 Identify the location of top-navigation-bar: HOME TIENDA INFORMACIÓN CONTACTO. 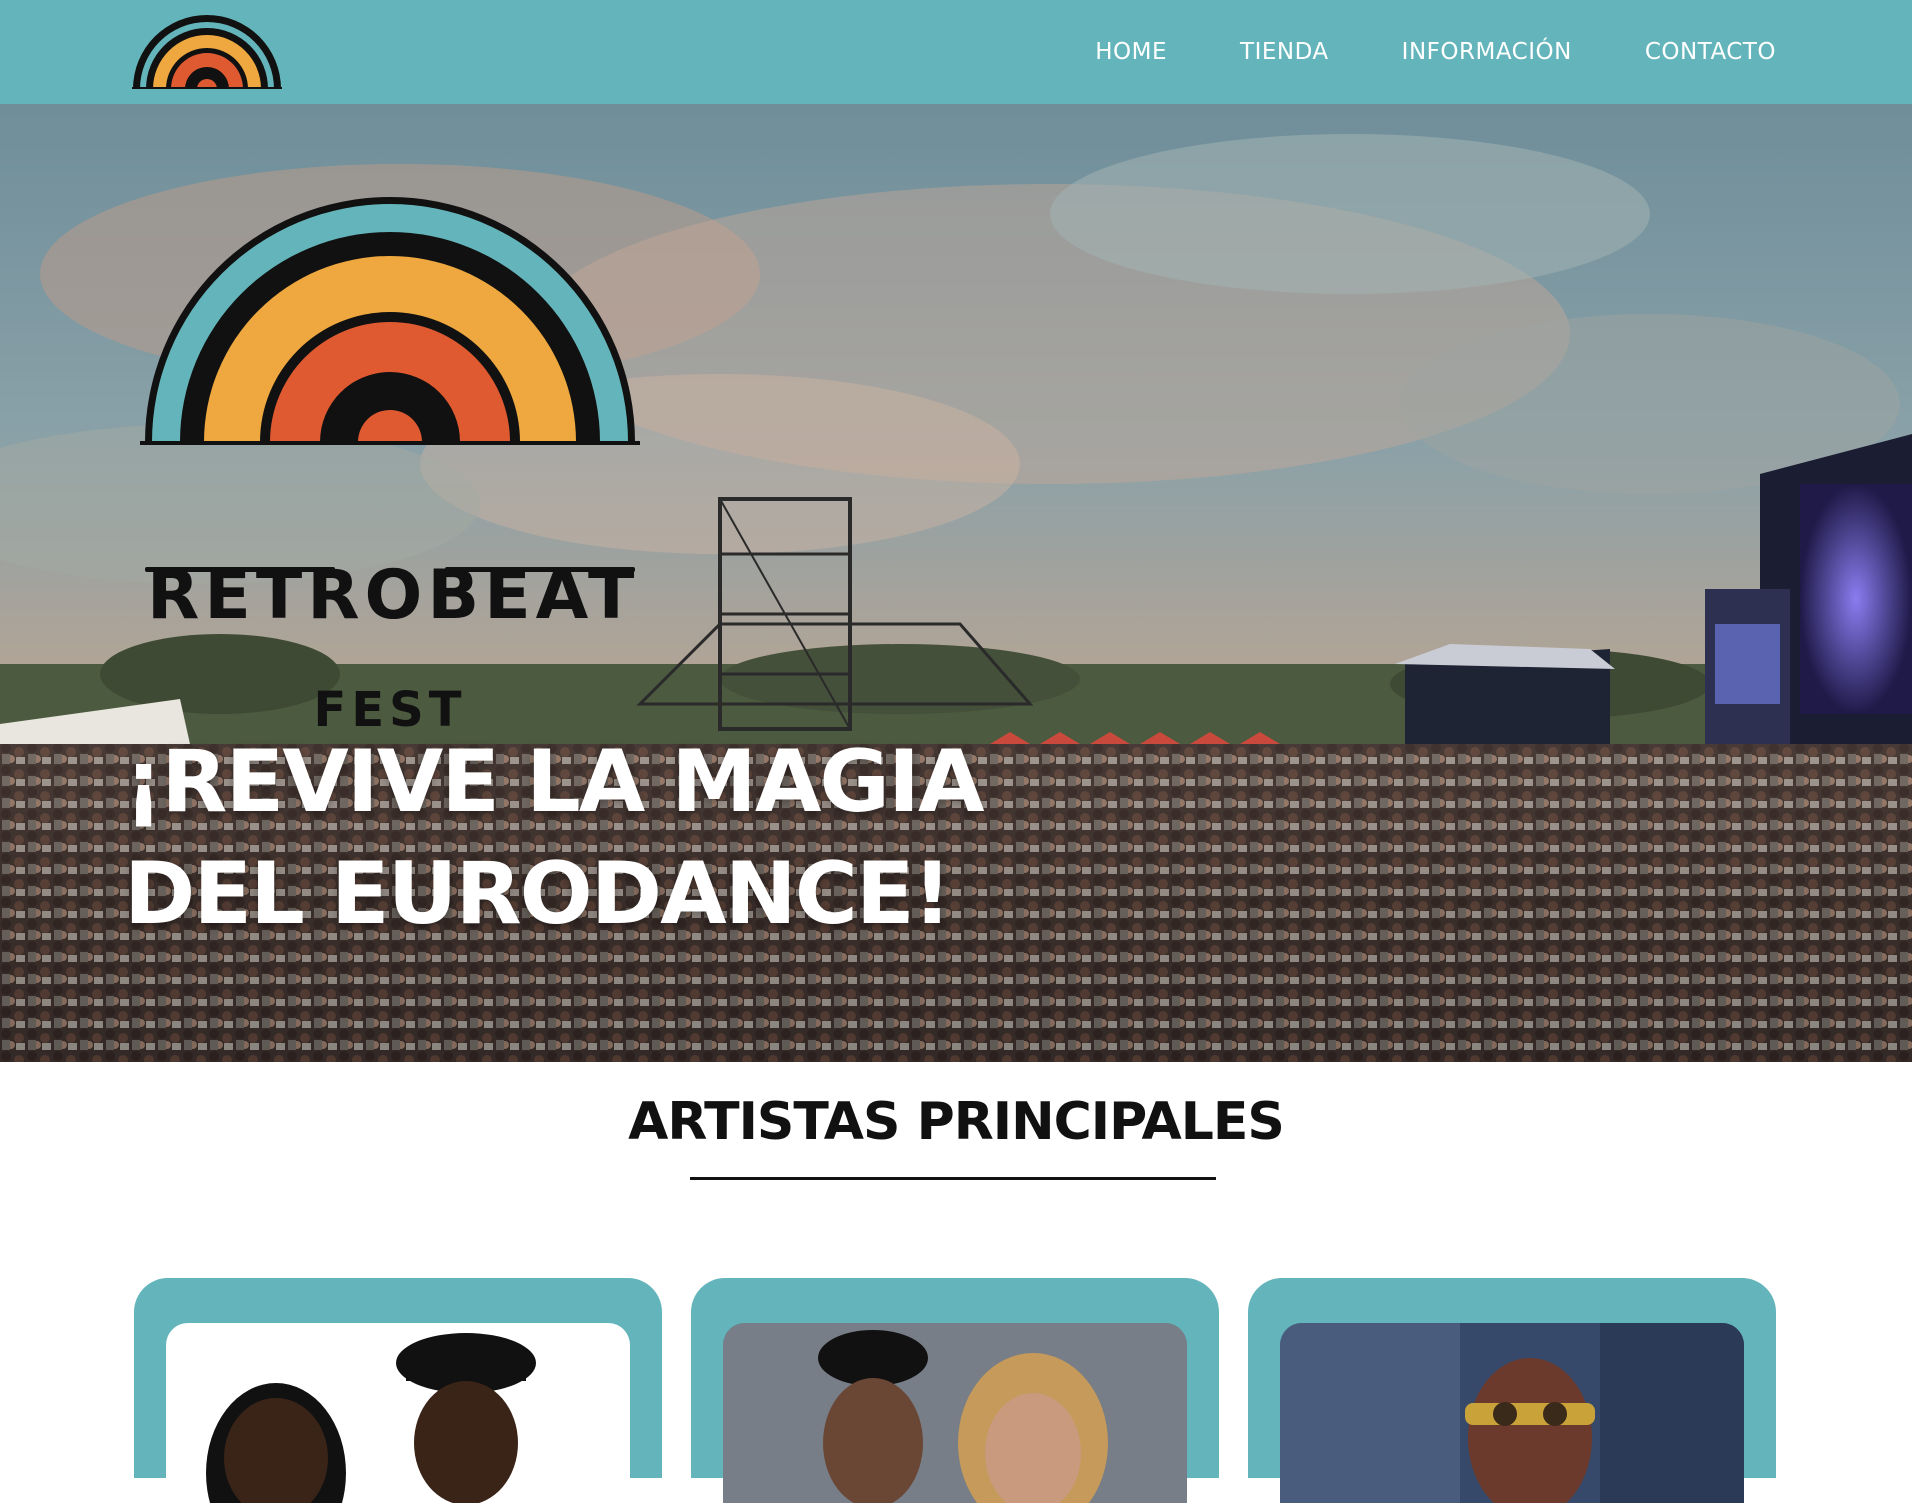
(956, 52).